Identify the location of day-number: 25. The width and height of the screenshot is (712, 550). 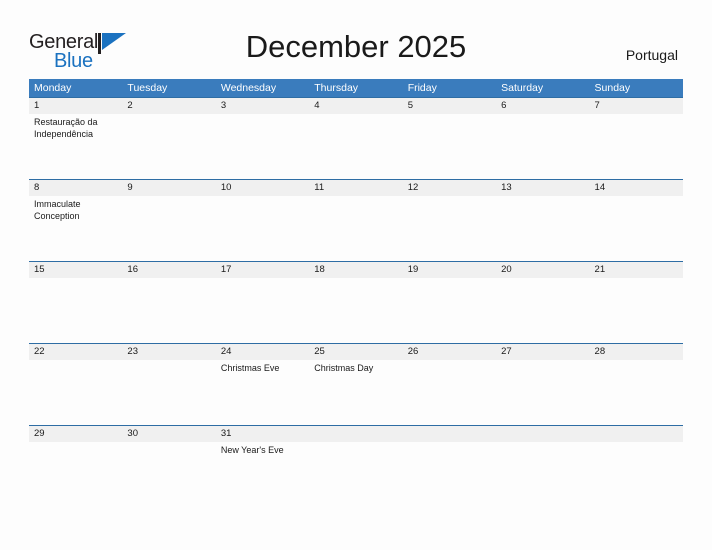
(355, 352).